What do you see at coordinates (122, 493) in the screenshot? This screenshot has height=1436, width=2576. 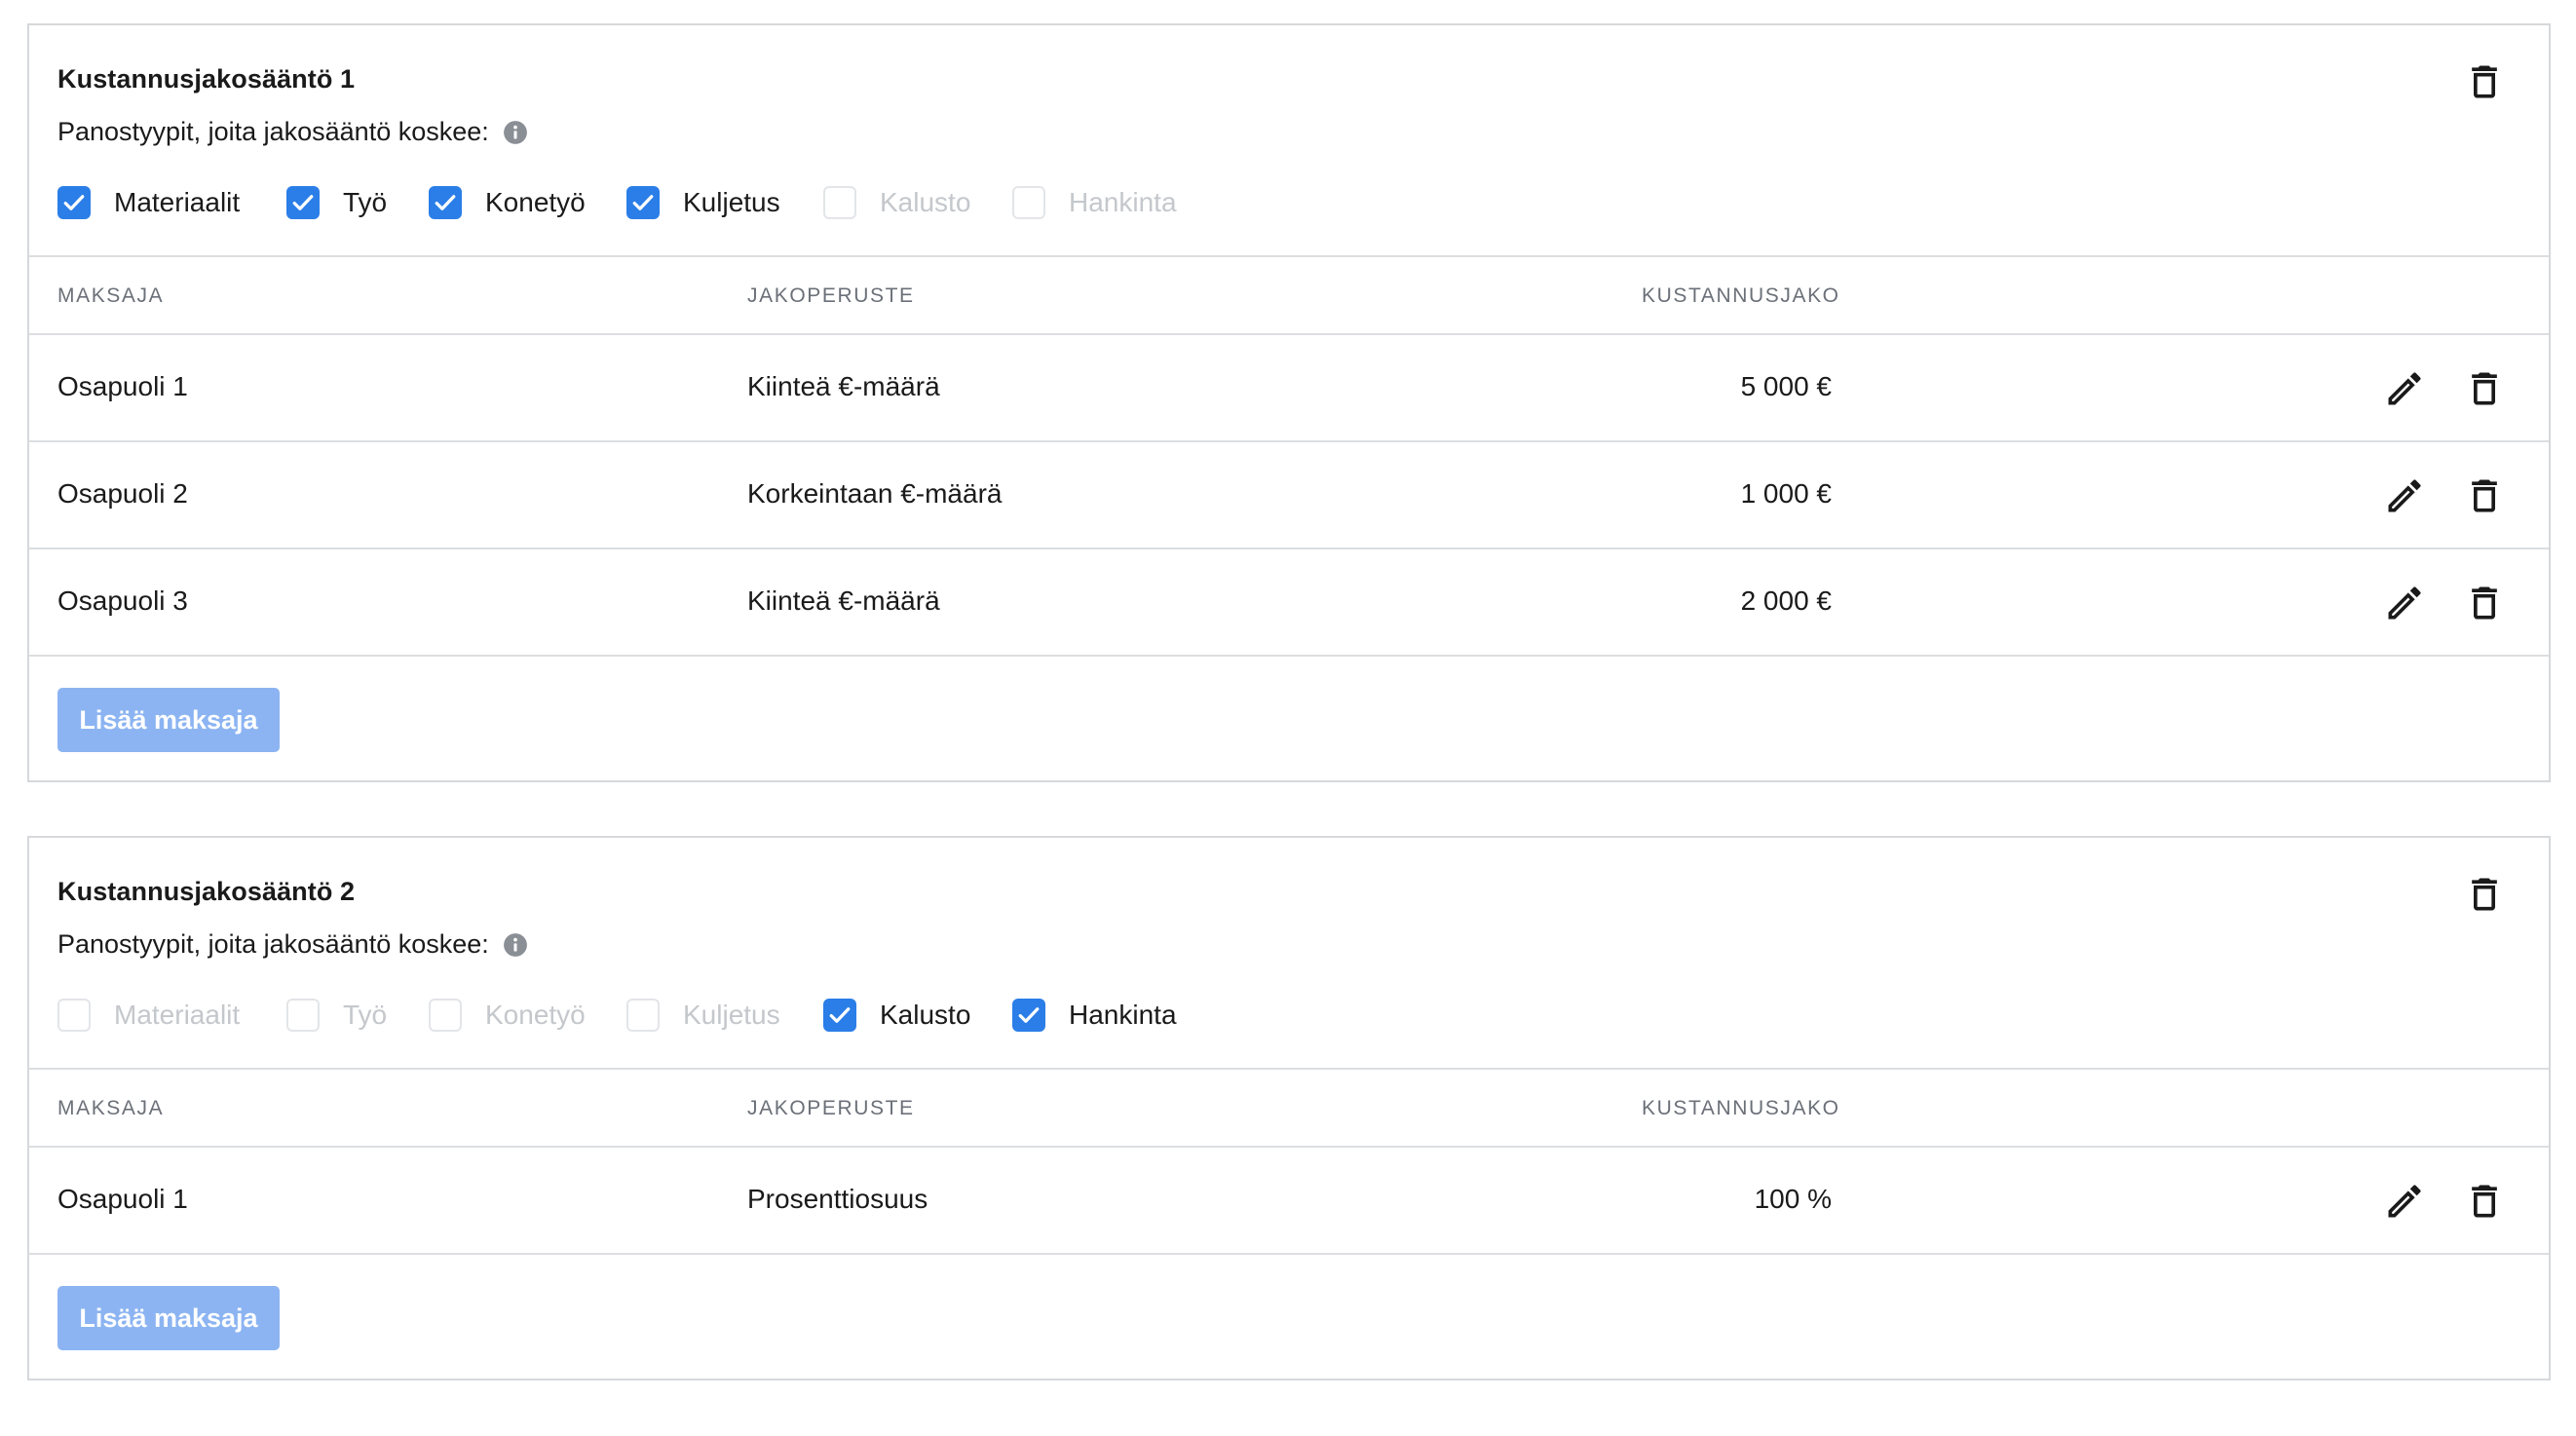 I see `payer-cell: Osapuoli 2` at bounding box center [122, 493].